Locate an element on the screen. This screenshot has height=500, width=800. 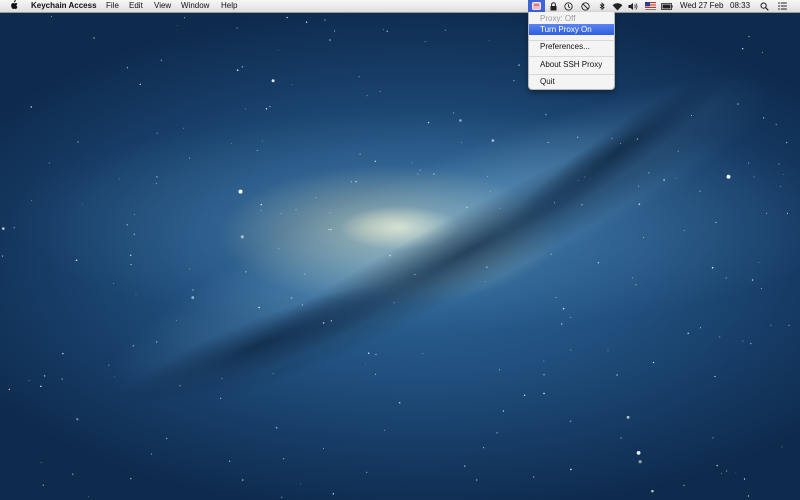
time-machine-icon is located at coordinates (568, 6).